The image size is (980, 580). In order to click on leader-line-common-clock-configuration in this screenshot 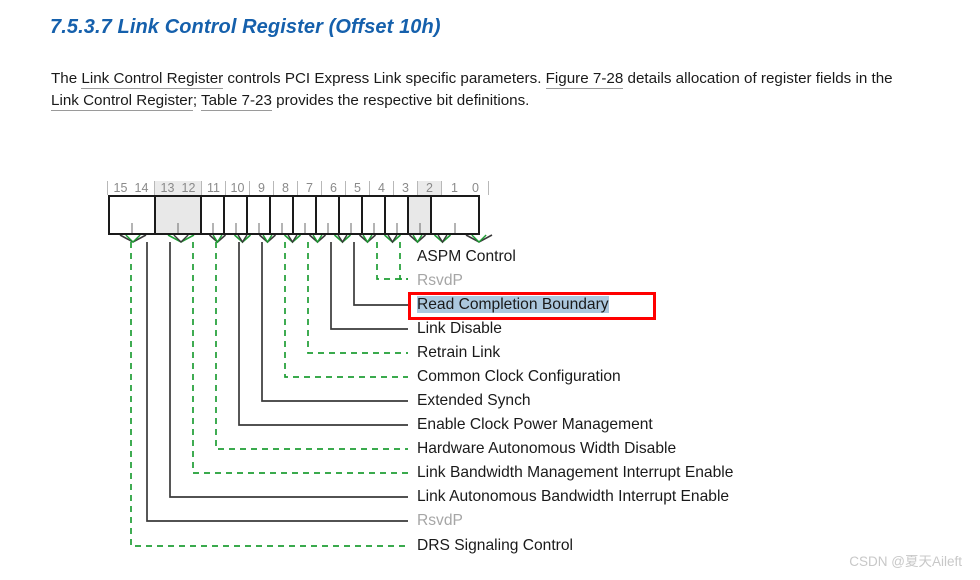, I will do `click(346, 310)`.